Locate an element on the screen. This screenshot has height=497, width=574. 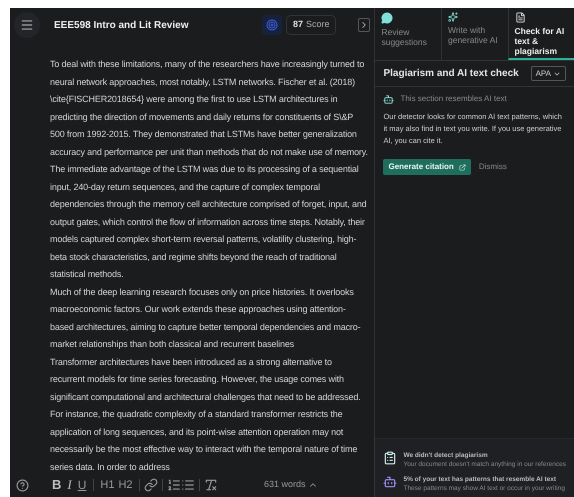
target-icon is located at coordinates (272, 25).